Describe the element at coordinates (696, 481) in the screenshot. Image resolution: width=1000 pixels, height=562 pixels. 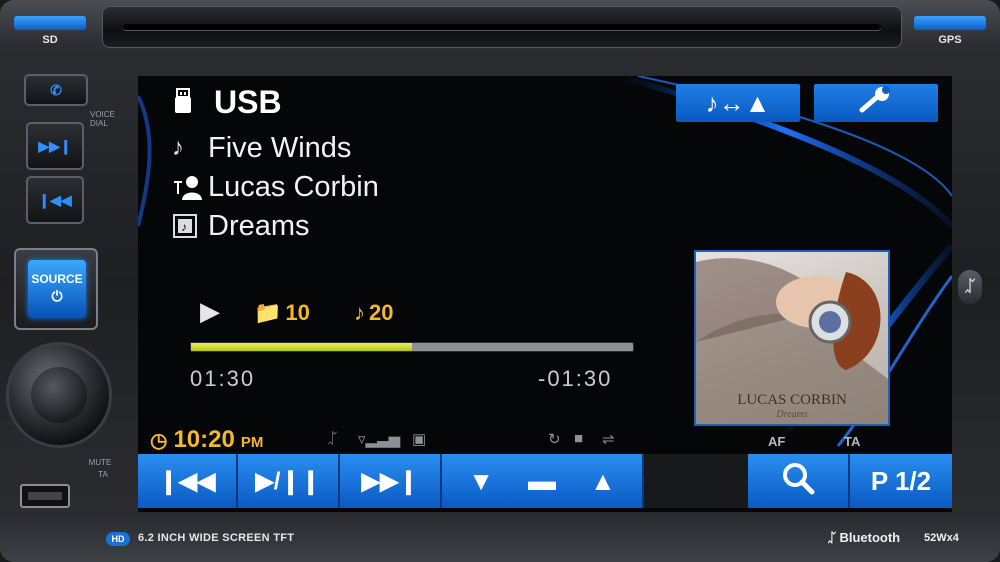
I see `control-bar-gap` at that location.